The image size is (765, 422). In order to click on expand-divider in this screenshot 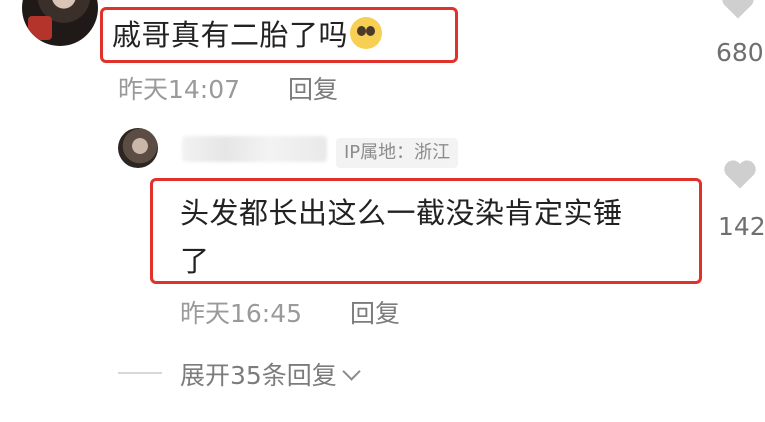, I will do `click(140, 373)`.